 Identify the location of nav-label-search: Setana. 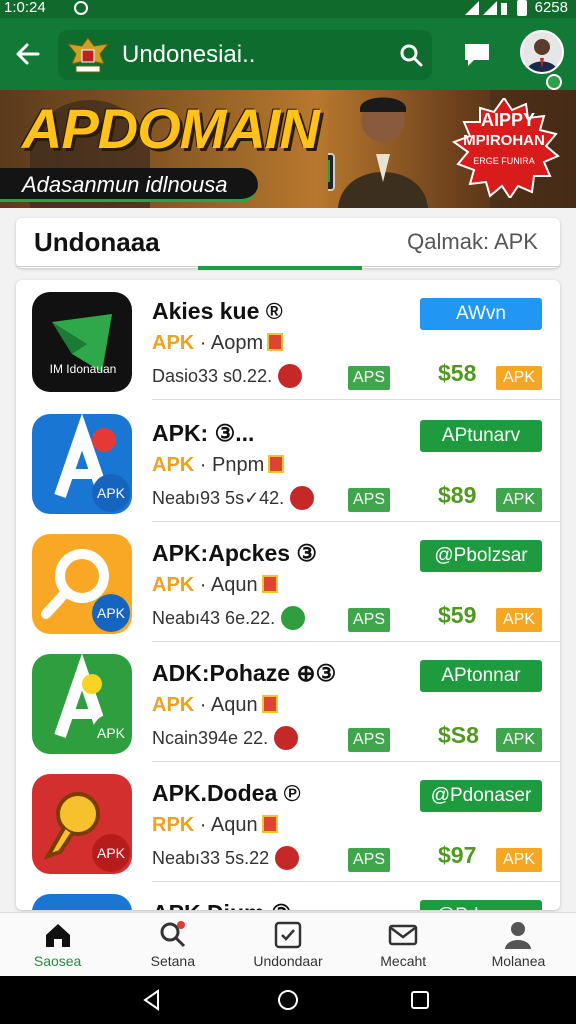
(172, 961).